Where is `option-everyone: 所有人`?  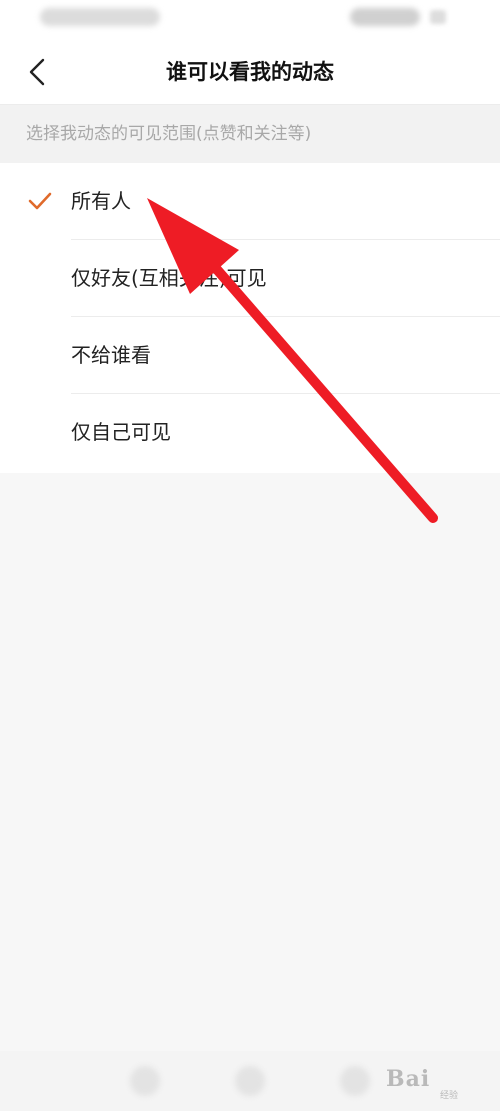 option-everyone: 所有人 is located at coordinates (250, 201).